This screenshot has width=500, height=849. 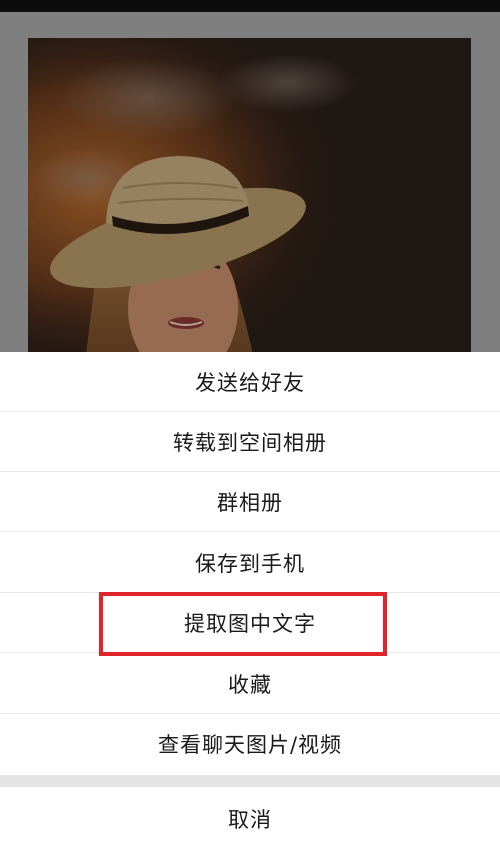 I want to click on send-to-friend-item: 发送给好友, so click(x=250, y=382).